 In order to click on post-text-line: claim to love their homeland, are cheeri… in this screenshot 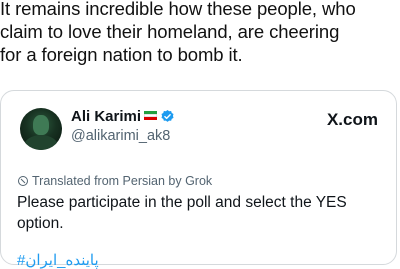, I will do `click(170, 31)`.